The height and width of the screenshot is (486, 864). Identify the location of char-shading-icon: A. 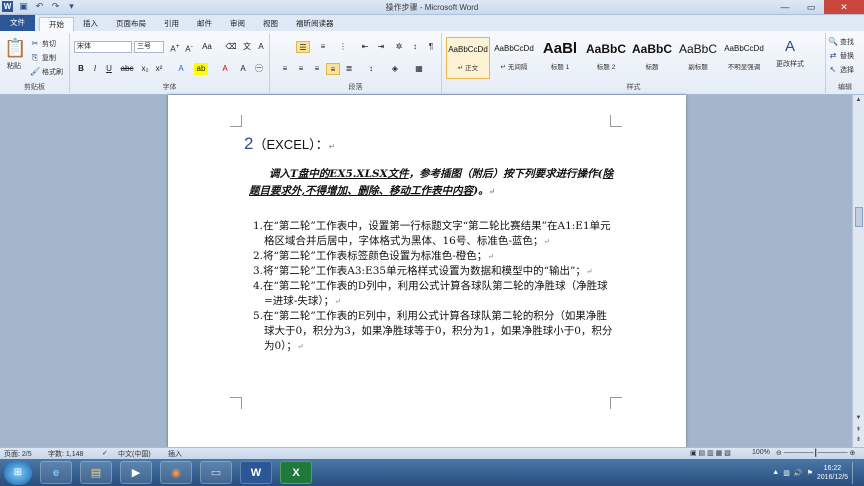
(243, 69).